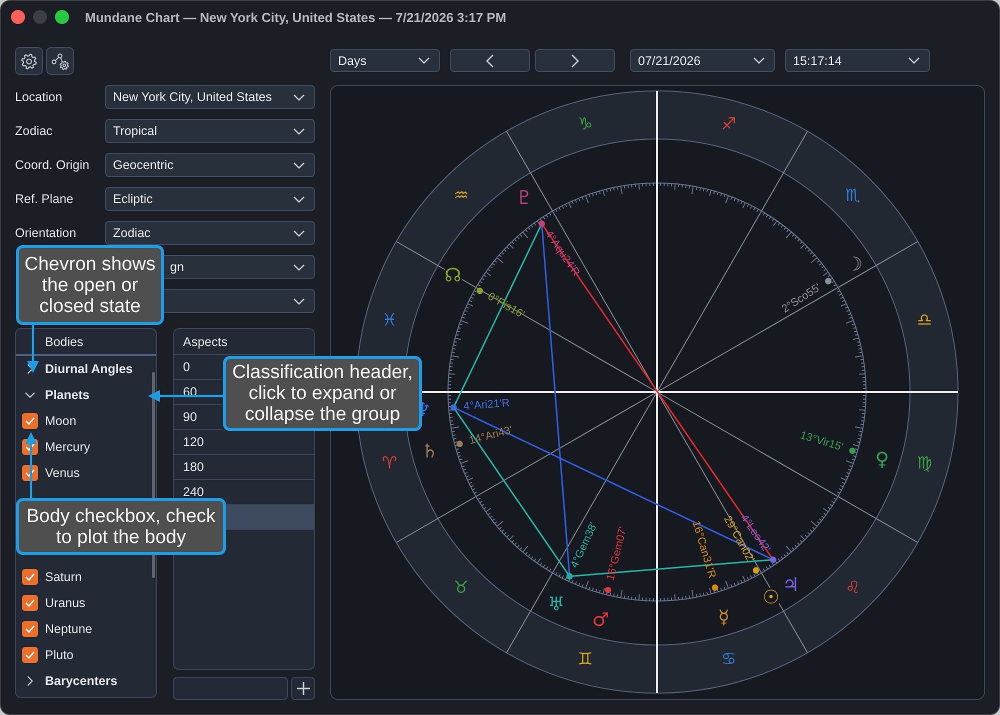 Image resolution: width=1000 pixels, height=715 pixels. Describe the element at coordinates (90, 285) in the screenshot. I see `callout: Chevron shows the open or closed state` at that location.